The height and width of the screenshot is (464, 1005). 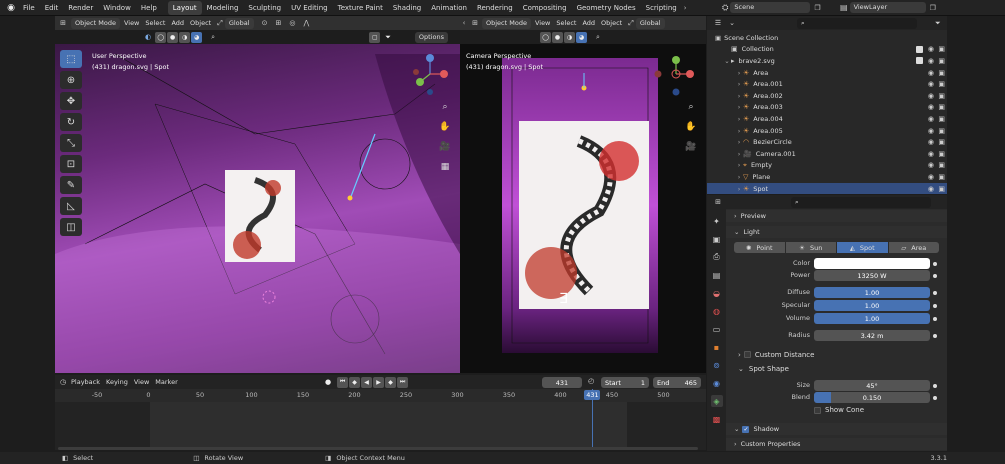 What do you see at coordinates (380, 395) in the screenshot?
I see `timeline-ruler: -50 0 50 100 150 200 250 300 350 400 450 500` at bounding box center [380, 395].